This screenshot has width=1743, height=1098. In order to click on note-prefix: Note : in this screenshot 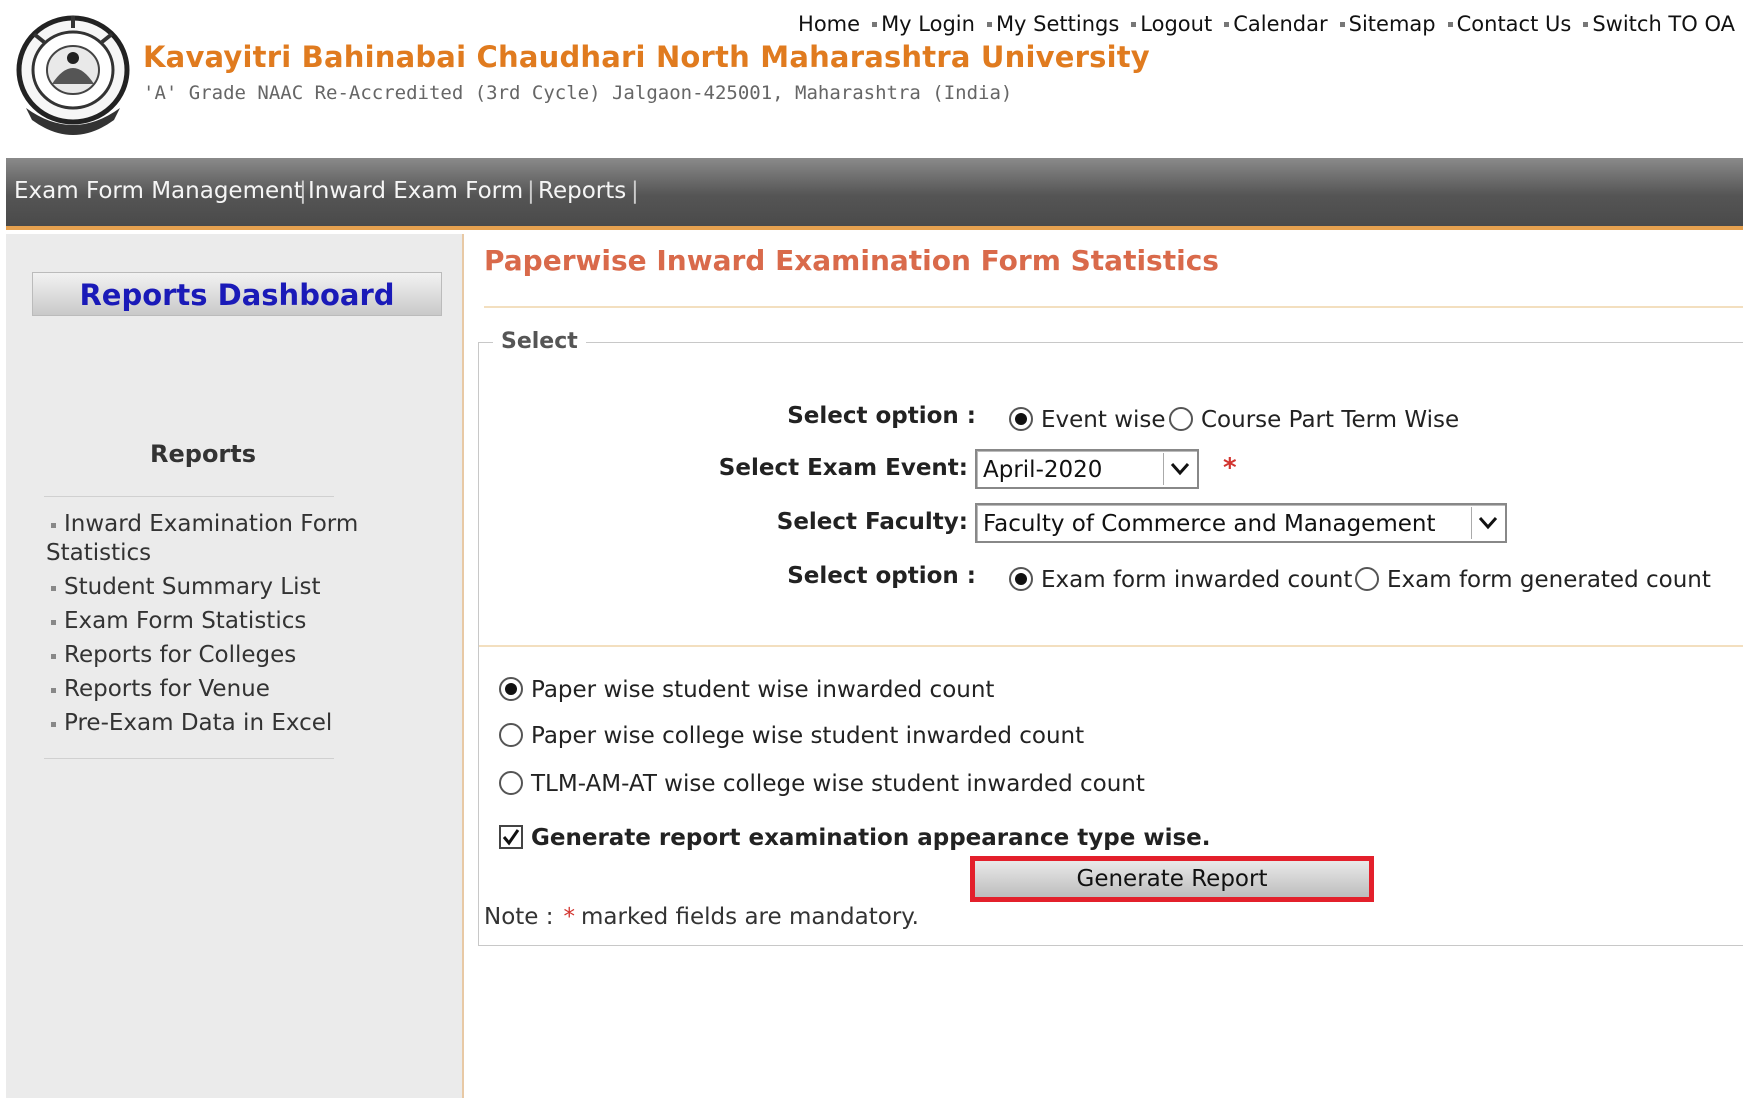, I will do `click(519, 917)`.